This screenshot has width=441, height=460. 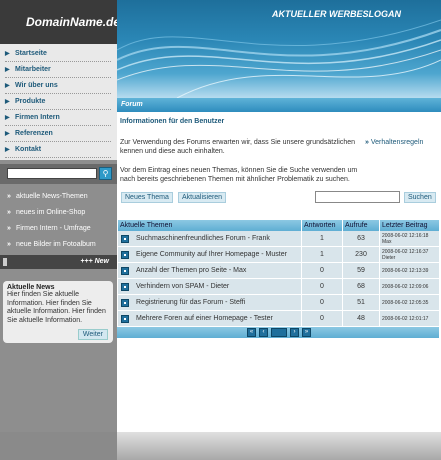 I want to click on views-cell: 68, so click(x=361, y=286).